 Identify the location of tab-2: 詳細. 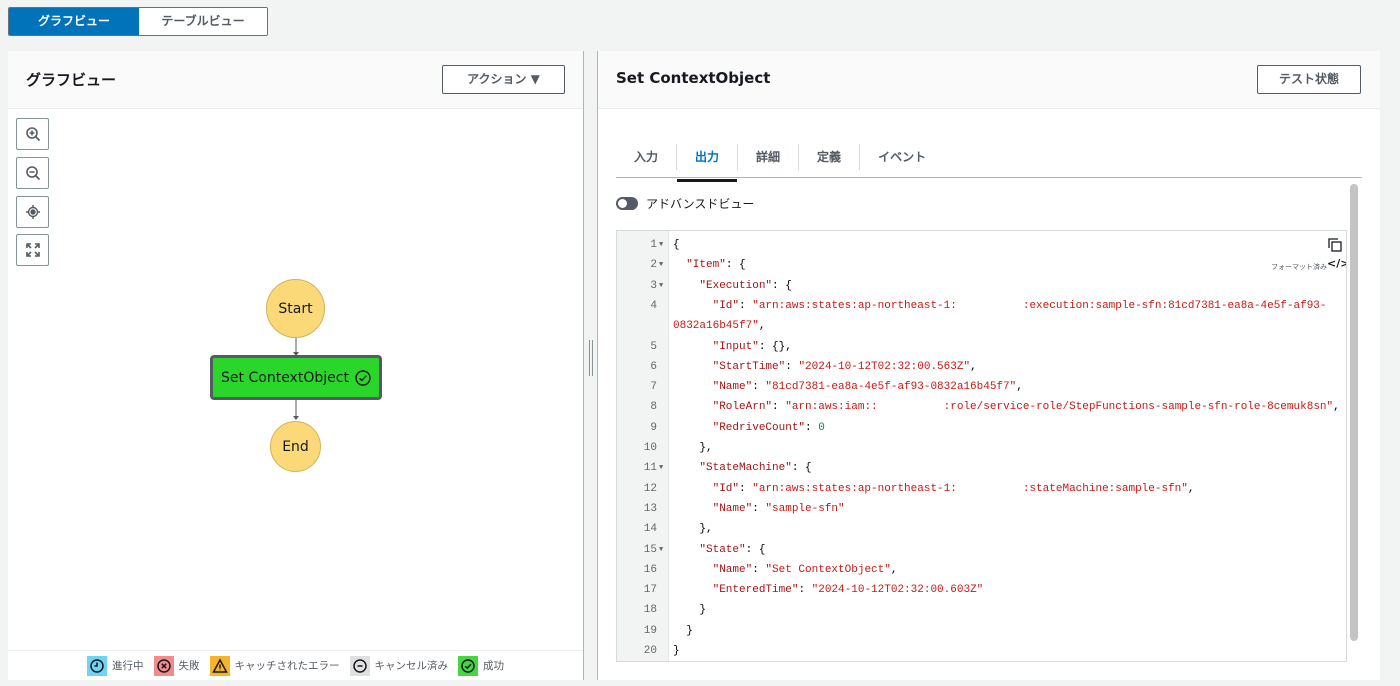
(769, 156).